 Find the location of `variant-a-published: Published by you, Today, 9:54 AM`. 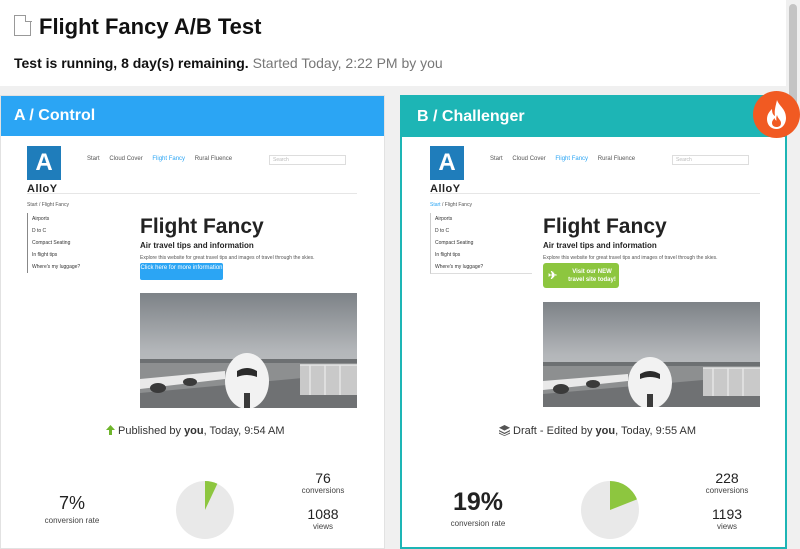

variant-a-published: Published by you, Today, 9:54 AM is located at coordinates (195, 431).